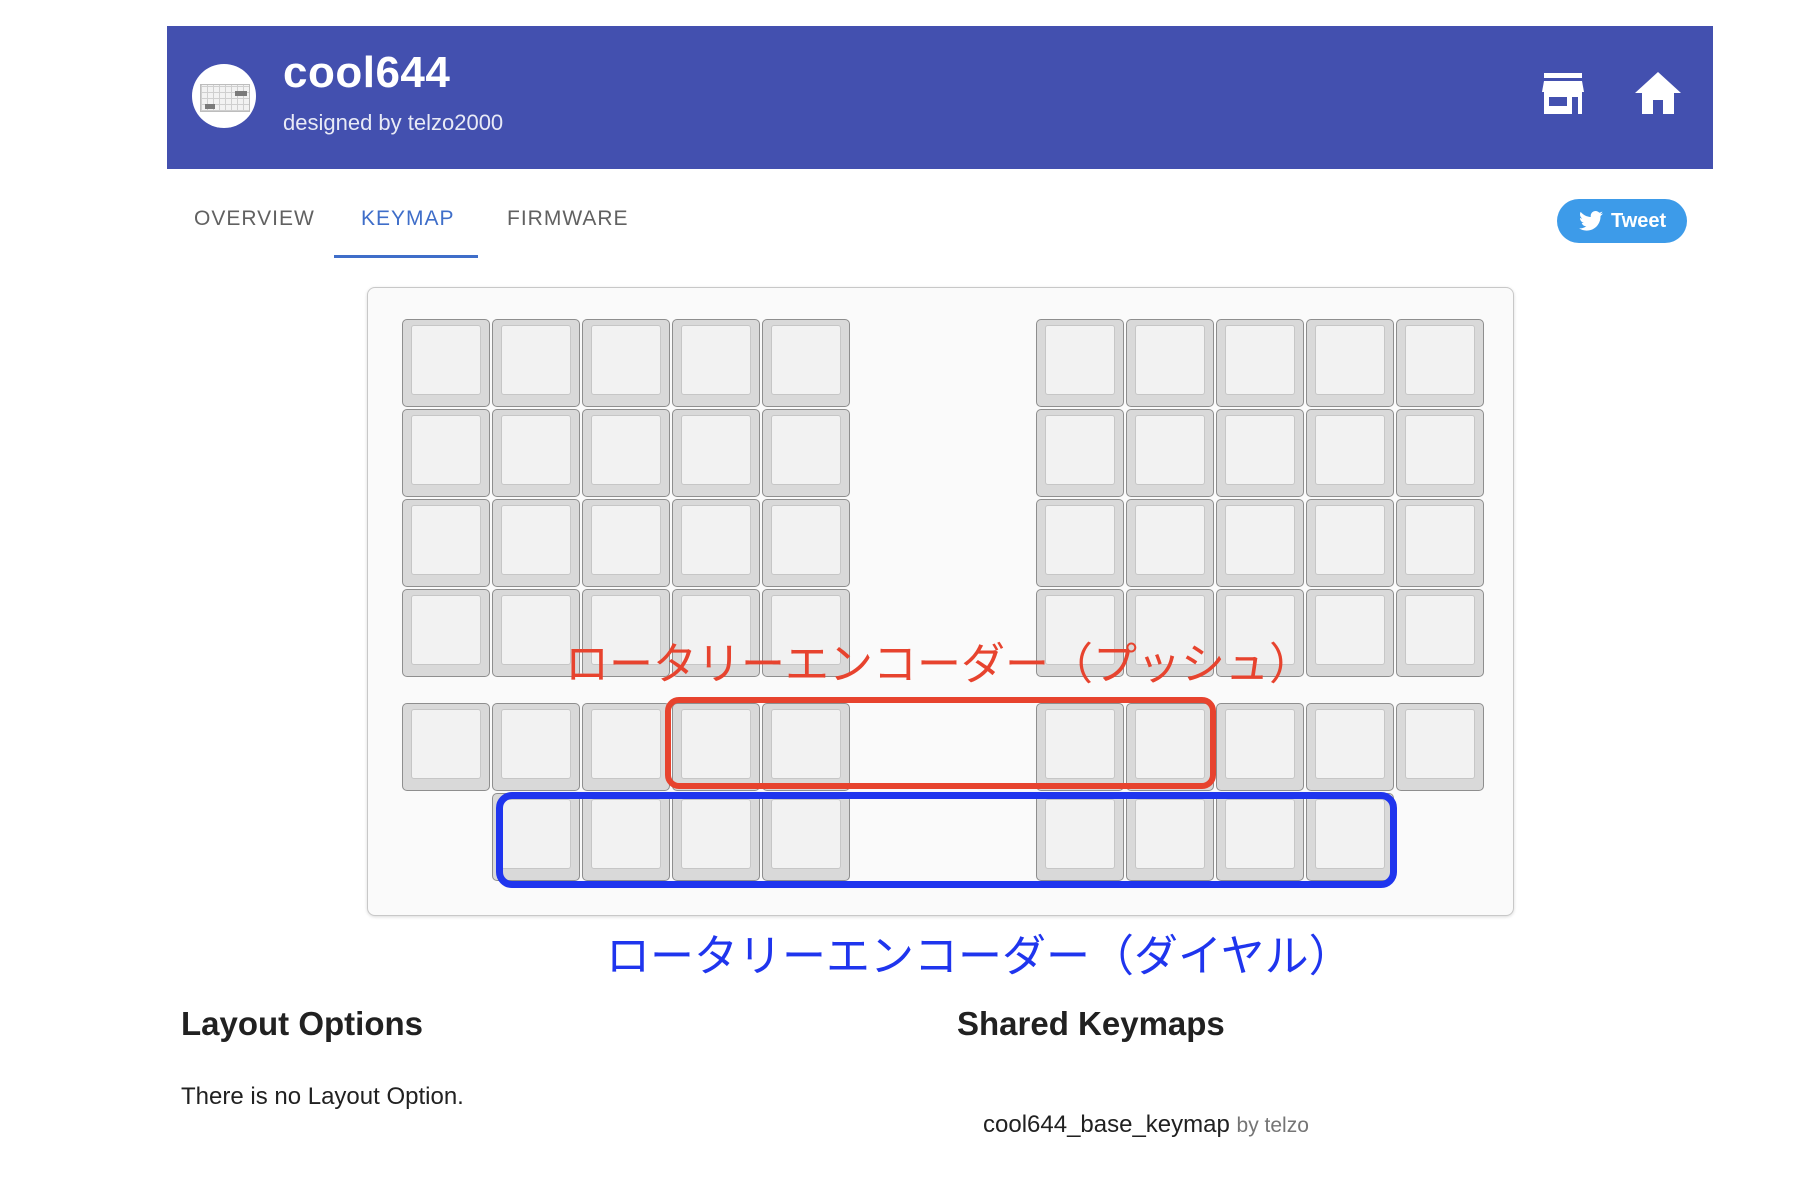 The height and width of the screenshot is (1186, 1796). What do you see at coordinates (1658, 93) in the screenshot?
I see `home-icon` at bounding box center [1658, 93].